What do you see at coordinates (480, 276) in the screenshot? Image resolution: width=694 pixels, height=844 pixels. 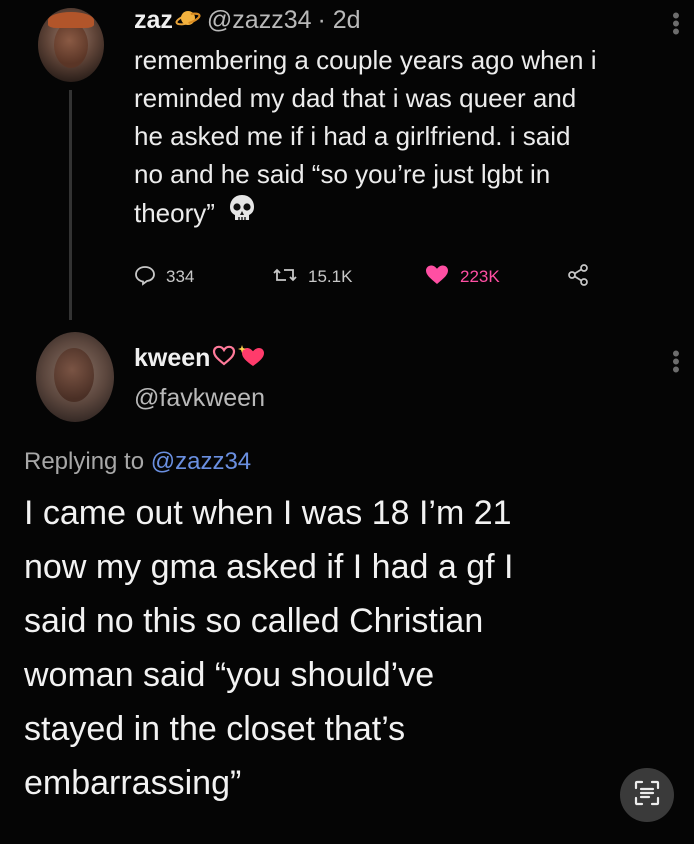 I see `like-count: 223K` at bounding box center [480, 276].